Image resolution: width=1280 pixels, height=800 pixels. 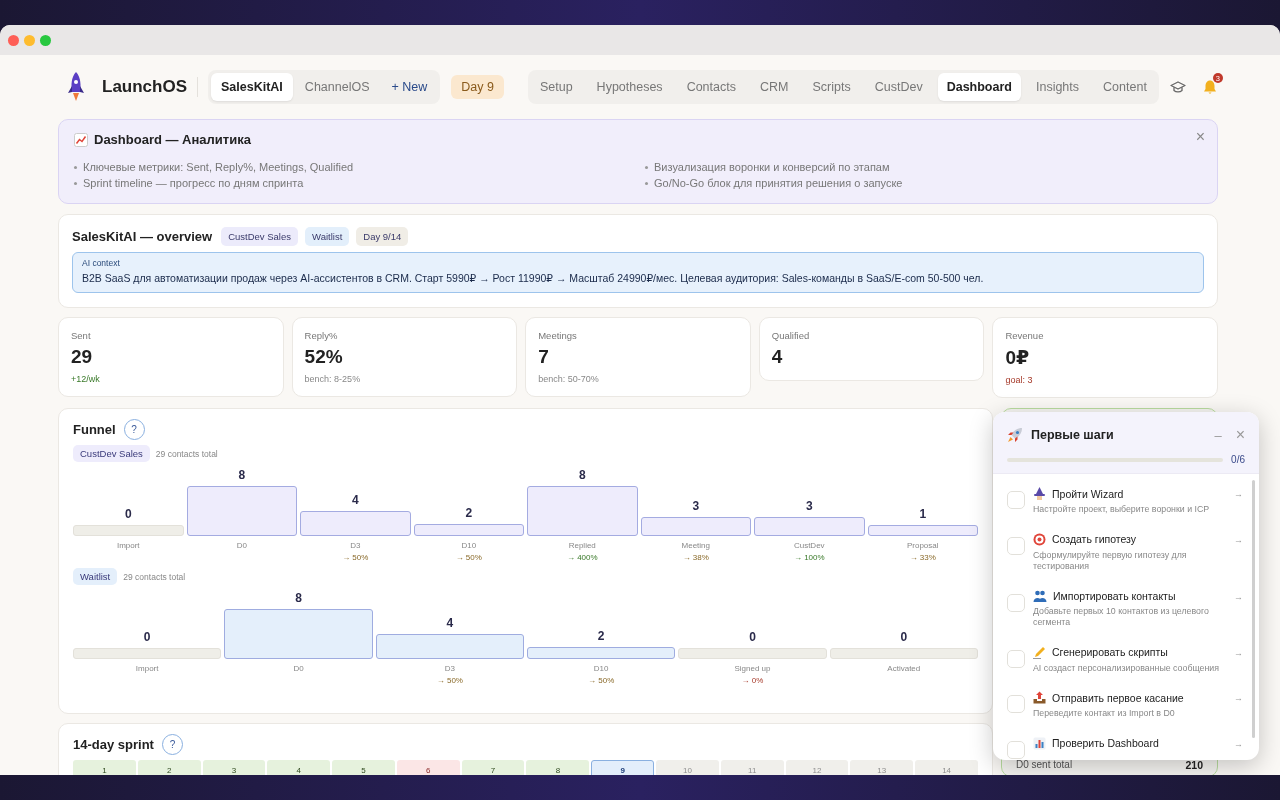 I want to click on stage-conversion: → 400%, so click(x=582, y=557).